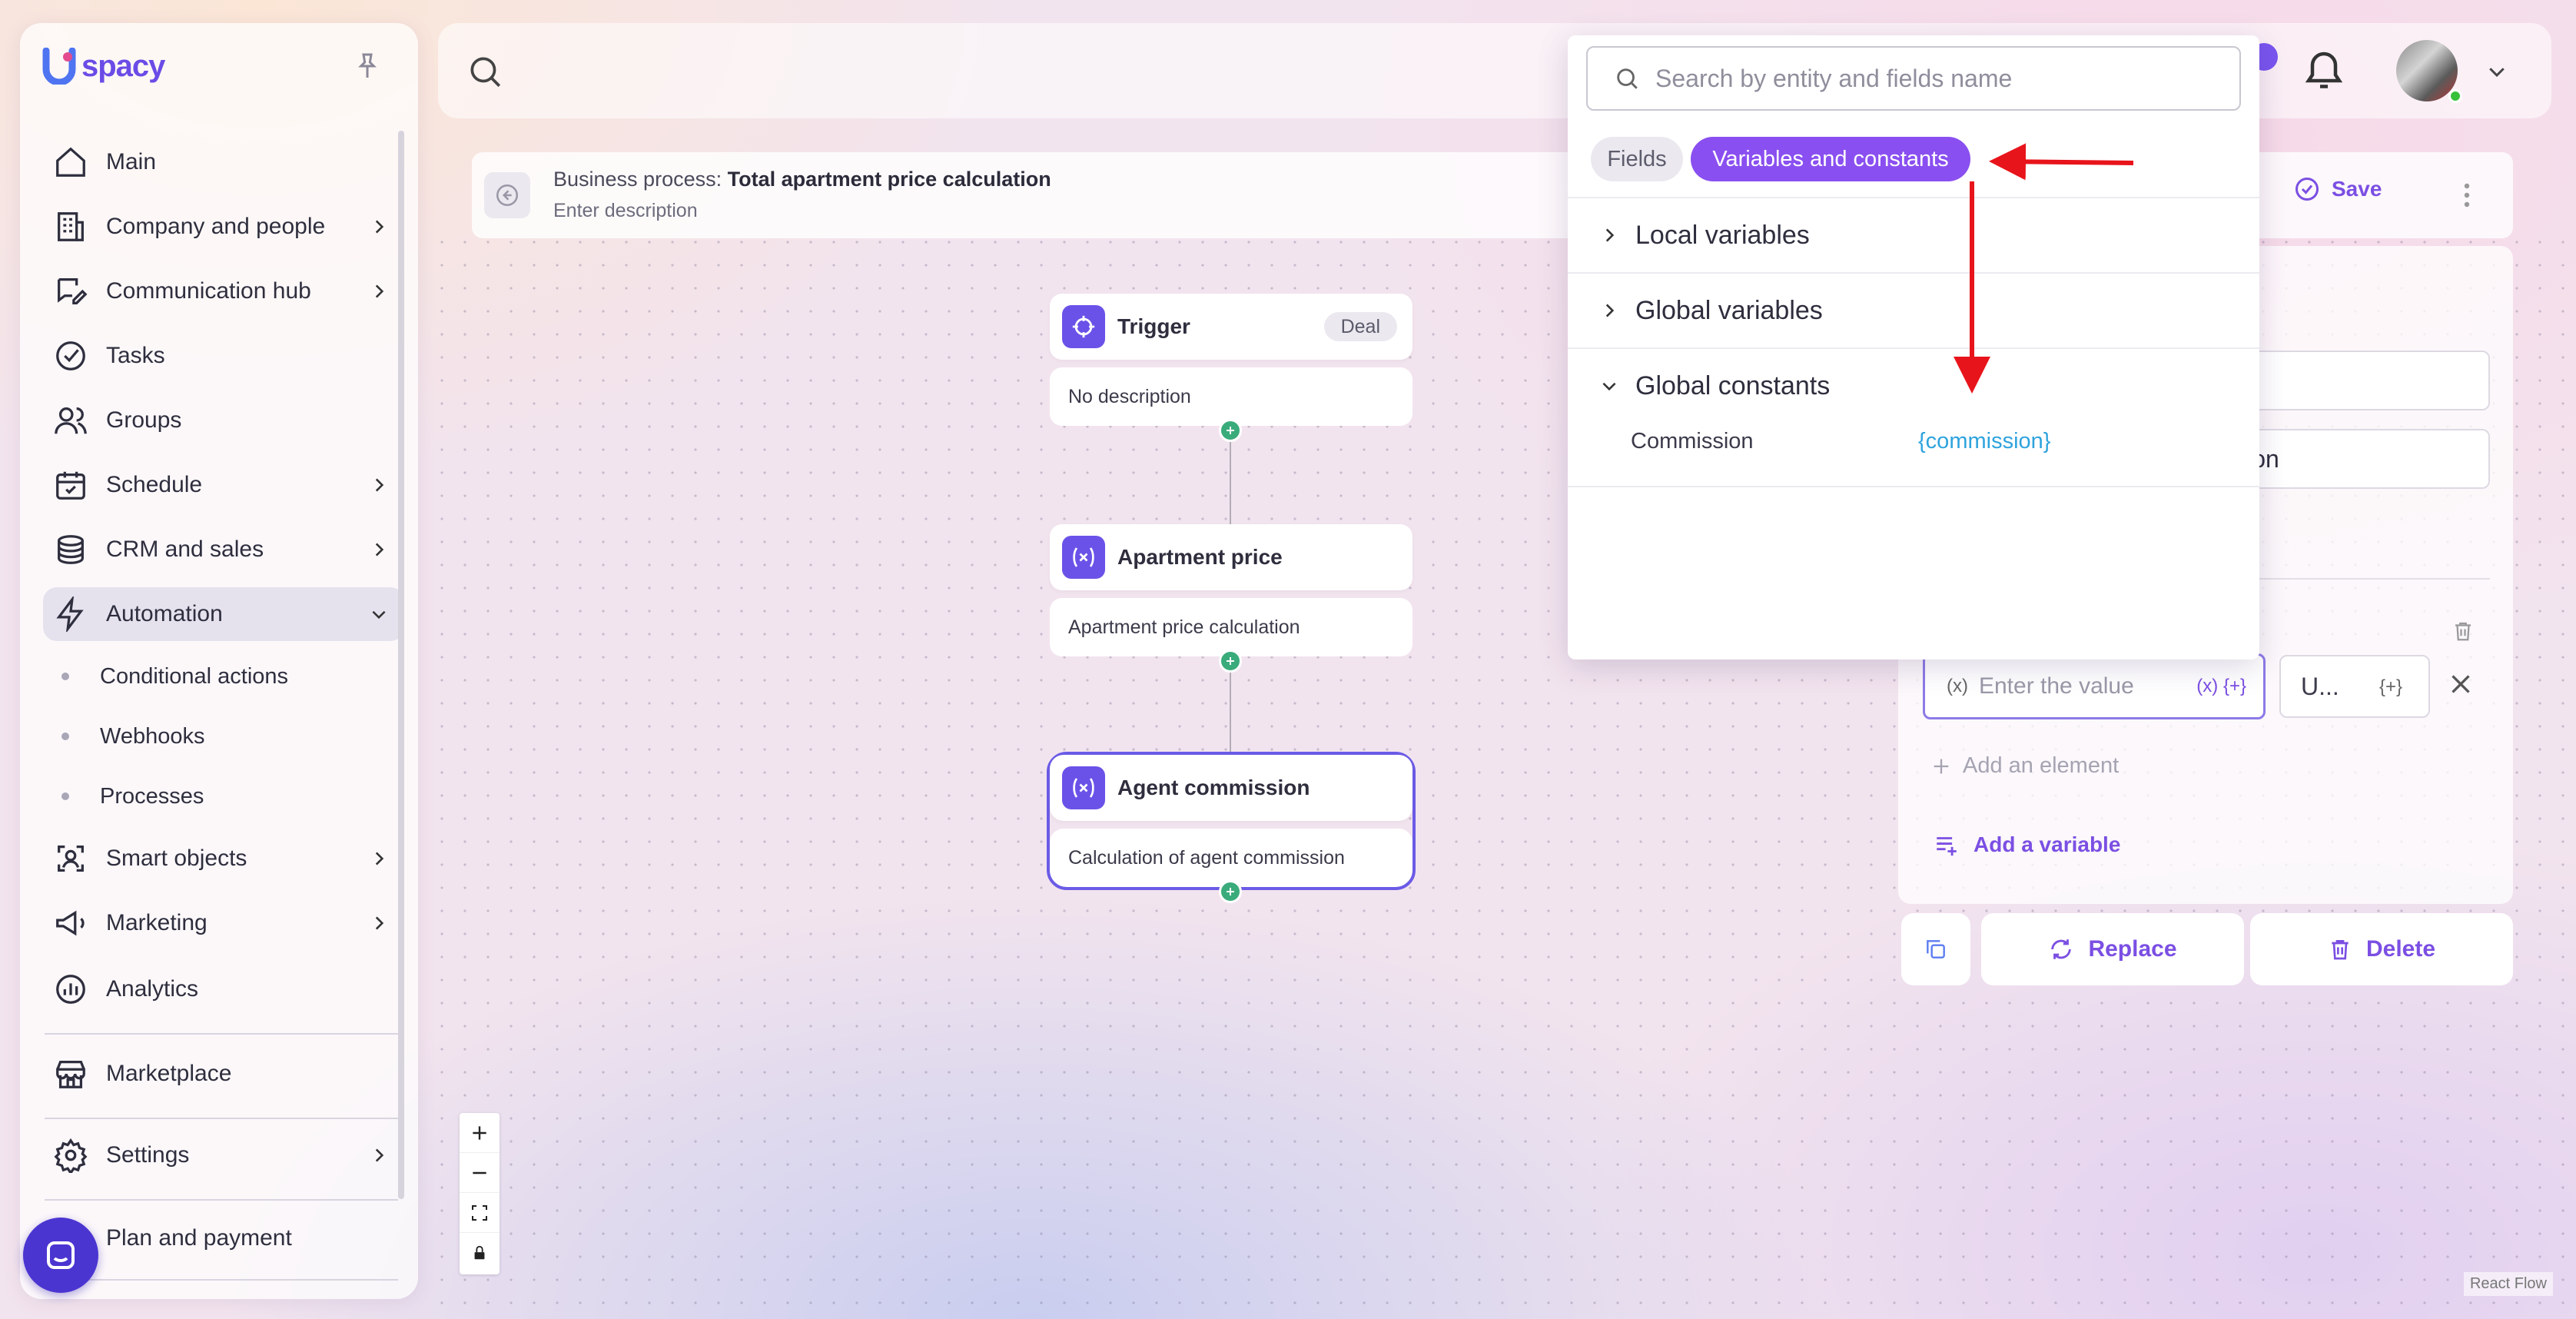  What do you see at coordinates (2508, 1284) in the screenshot?
I see `react-flow-attribution: React Flow` at bounding box center [2508, 1284].